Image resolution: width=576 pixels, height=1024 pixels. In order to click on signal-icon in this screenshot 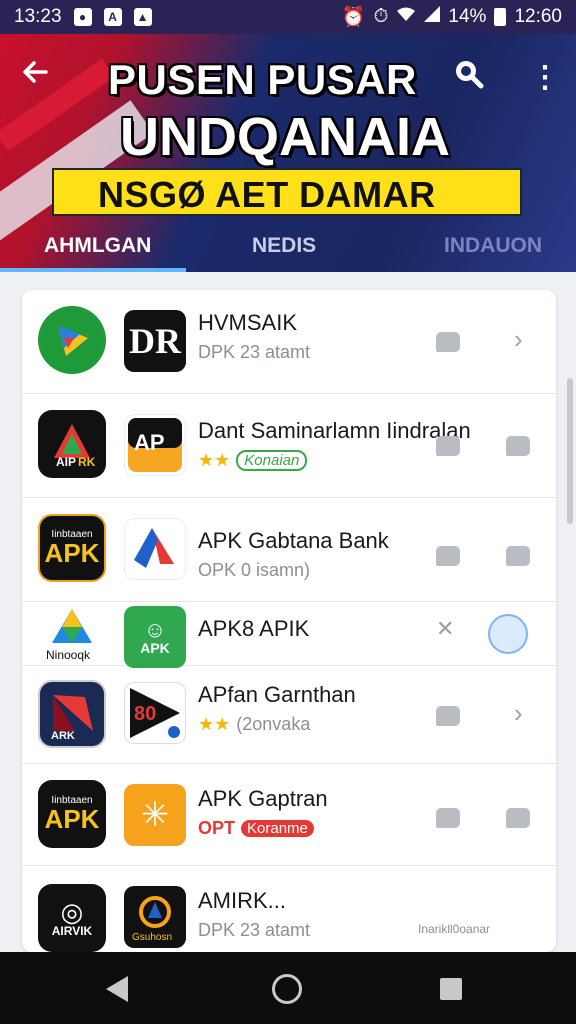, I will do `click(432, 17)`.